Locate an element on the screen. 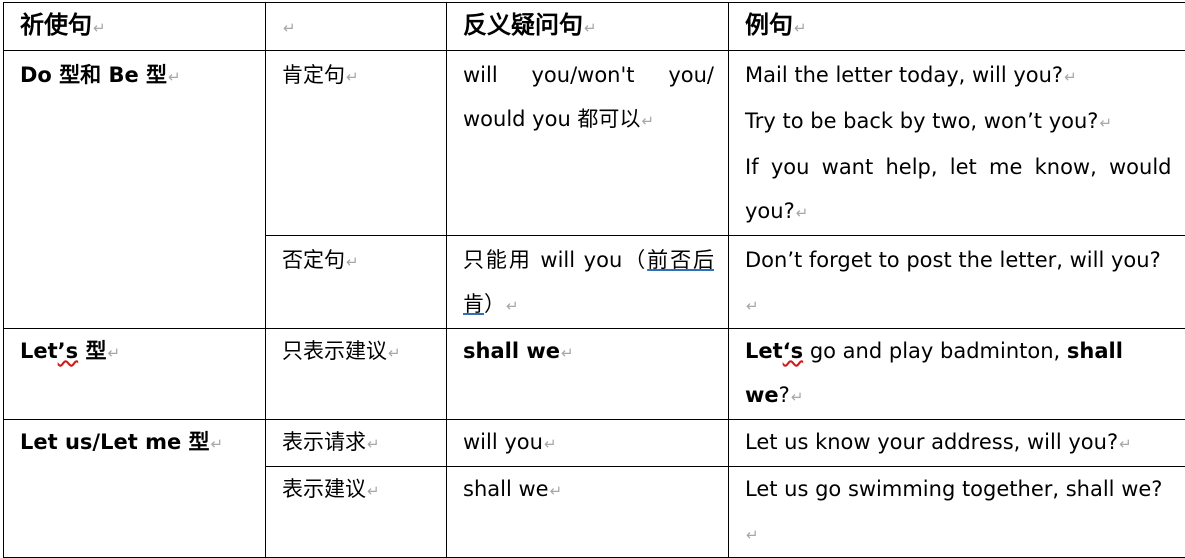 Image resolution: width=1185 pixels, height=558 pixels. tag-suggest-text: shall we is located at coordinates (506, 489).